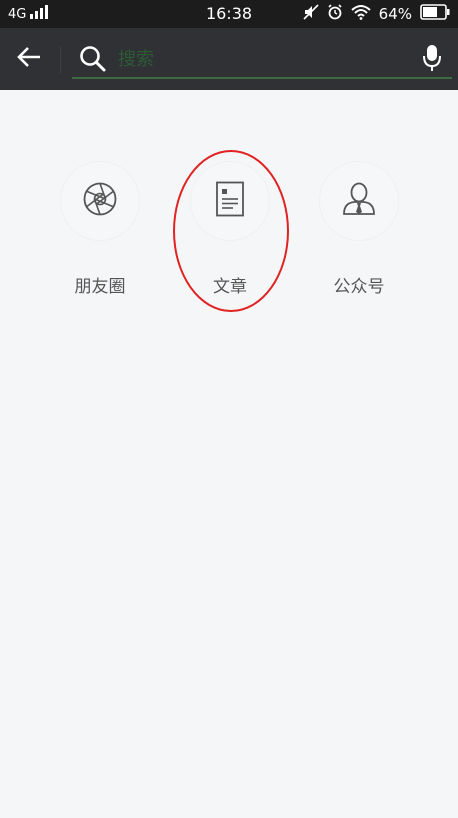  I want to click on battery-icon, so click(435, 14).